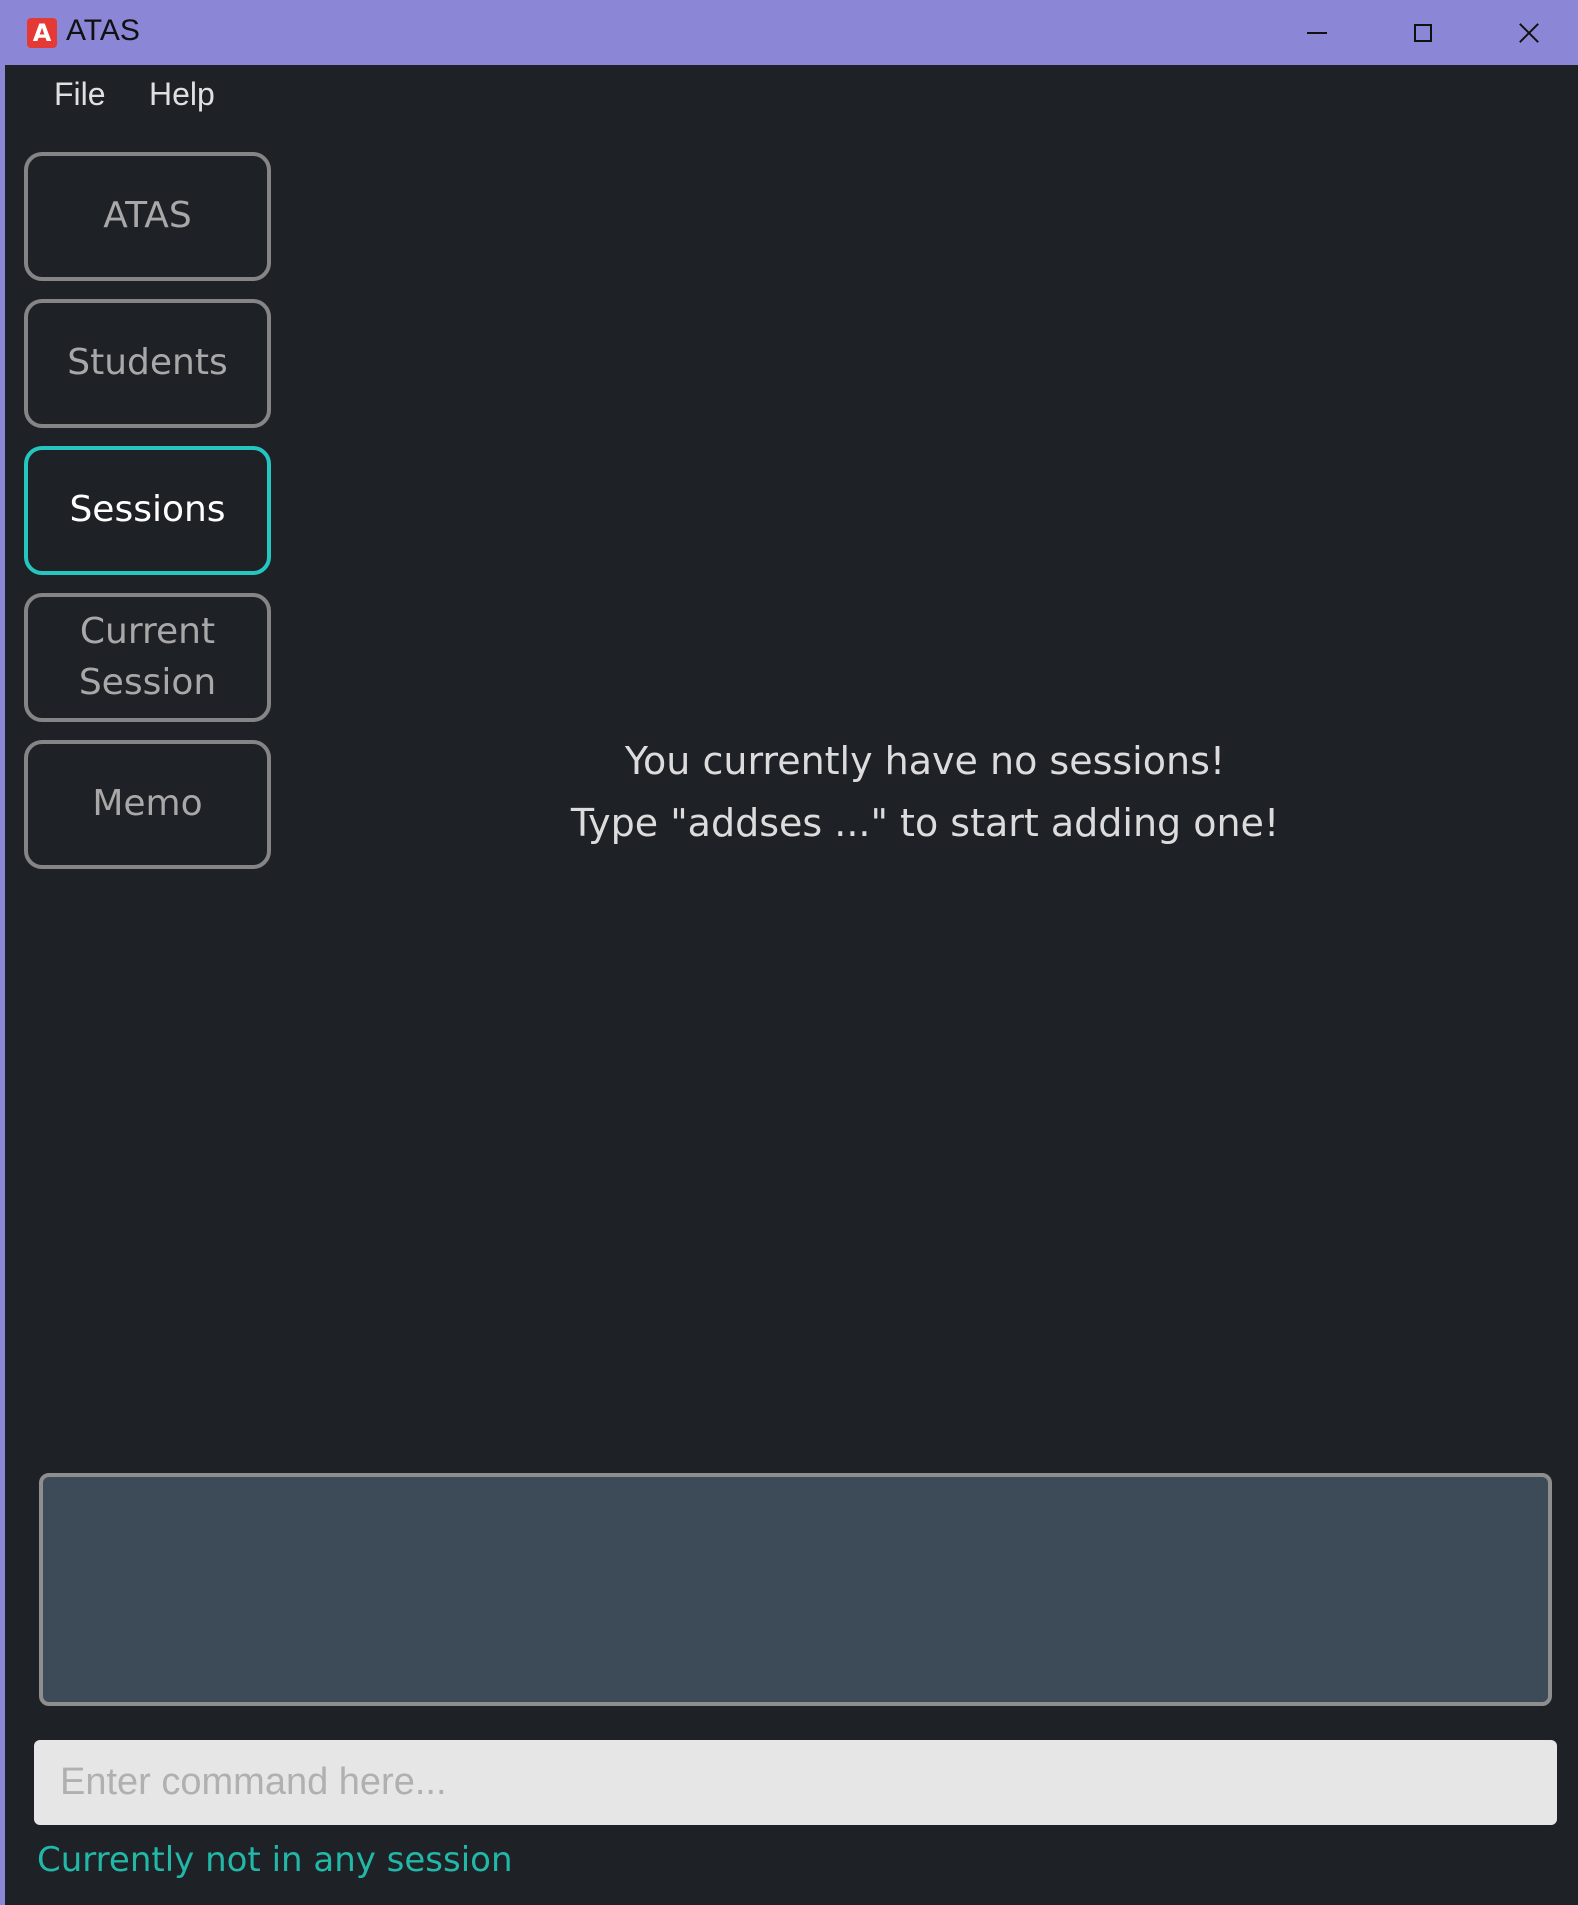 This screenshot has width=1578, height=1905. I want to click on close-button, so click(1528, 32).